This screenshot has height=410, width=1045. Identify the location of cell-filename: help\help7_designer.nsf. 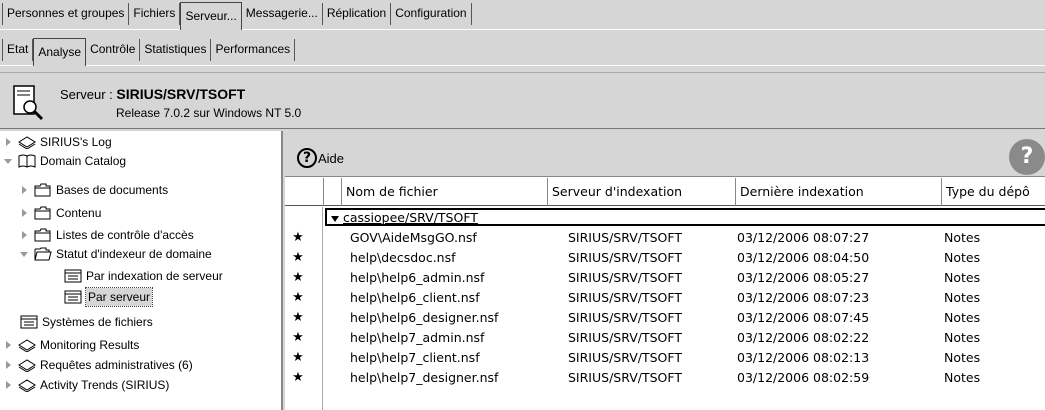
(424, 377).